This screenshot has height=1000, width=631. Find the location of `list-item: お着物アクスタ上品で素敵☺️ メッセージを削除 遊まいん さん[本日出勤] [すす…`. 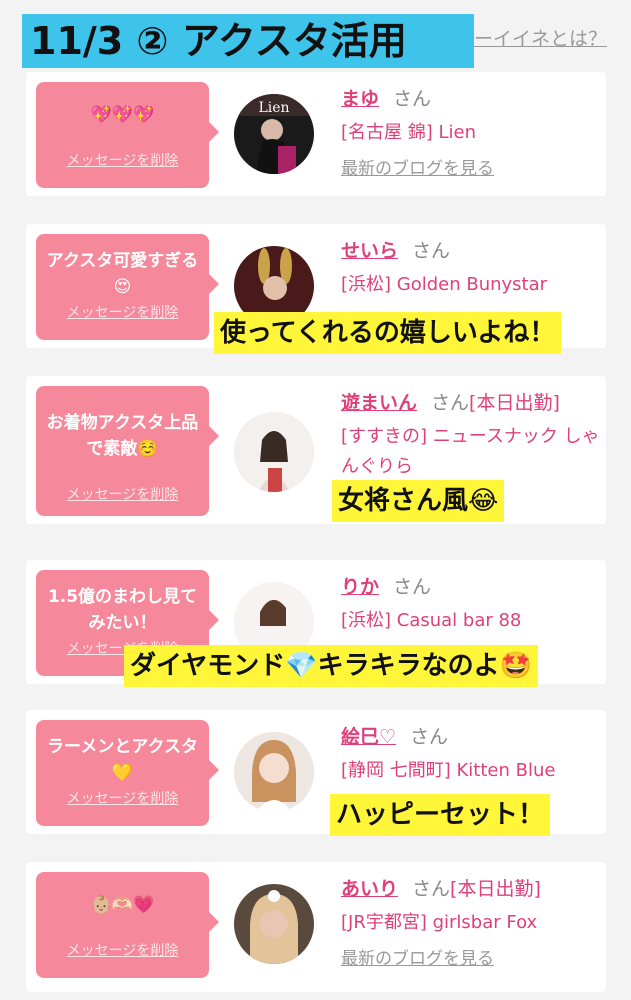

list-item: お着物アクスタ上品で素敵☺️ メッセージを削除 遊まいん さん[本日出勤] [すす… is located at coordinates (316, 450).